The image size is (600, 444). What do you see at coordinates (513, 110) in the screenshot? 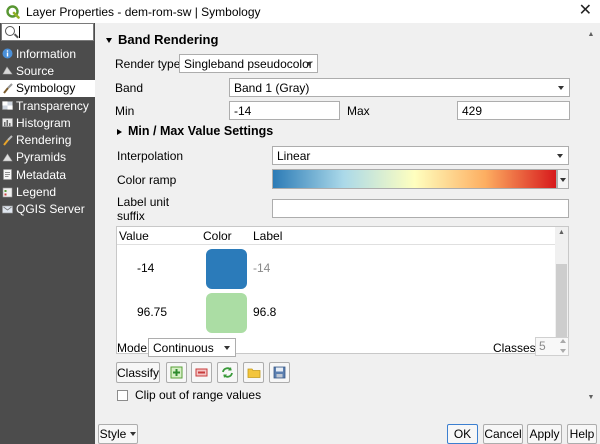
I see `max-input: 429` at bounding box center [513, 110].